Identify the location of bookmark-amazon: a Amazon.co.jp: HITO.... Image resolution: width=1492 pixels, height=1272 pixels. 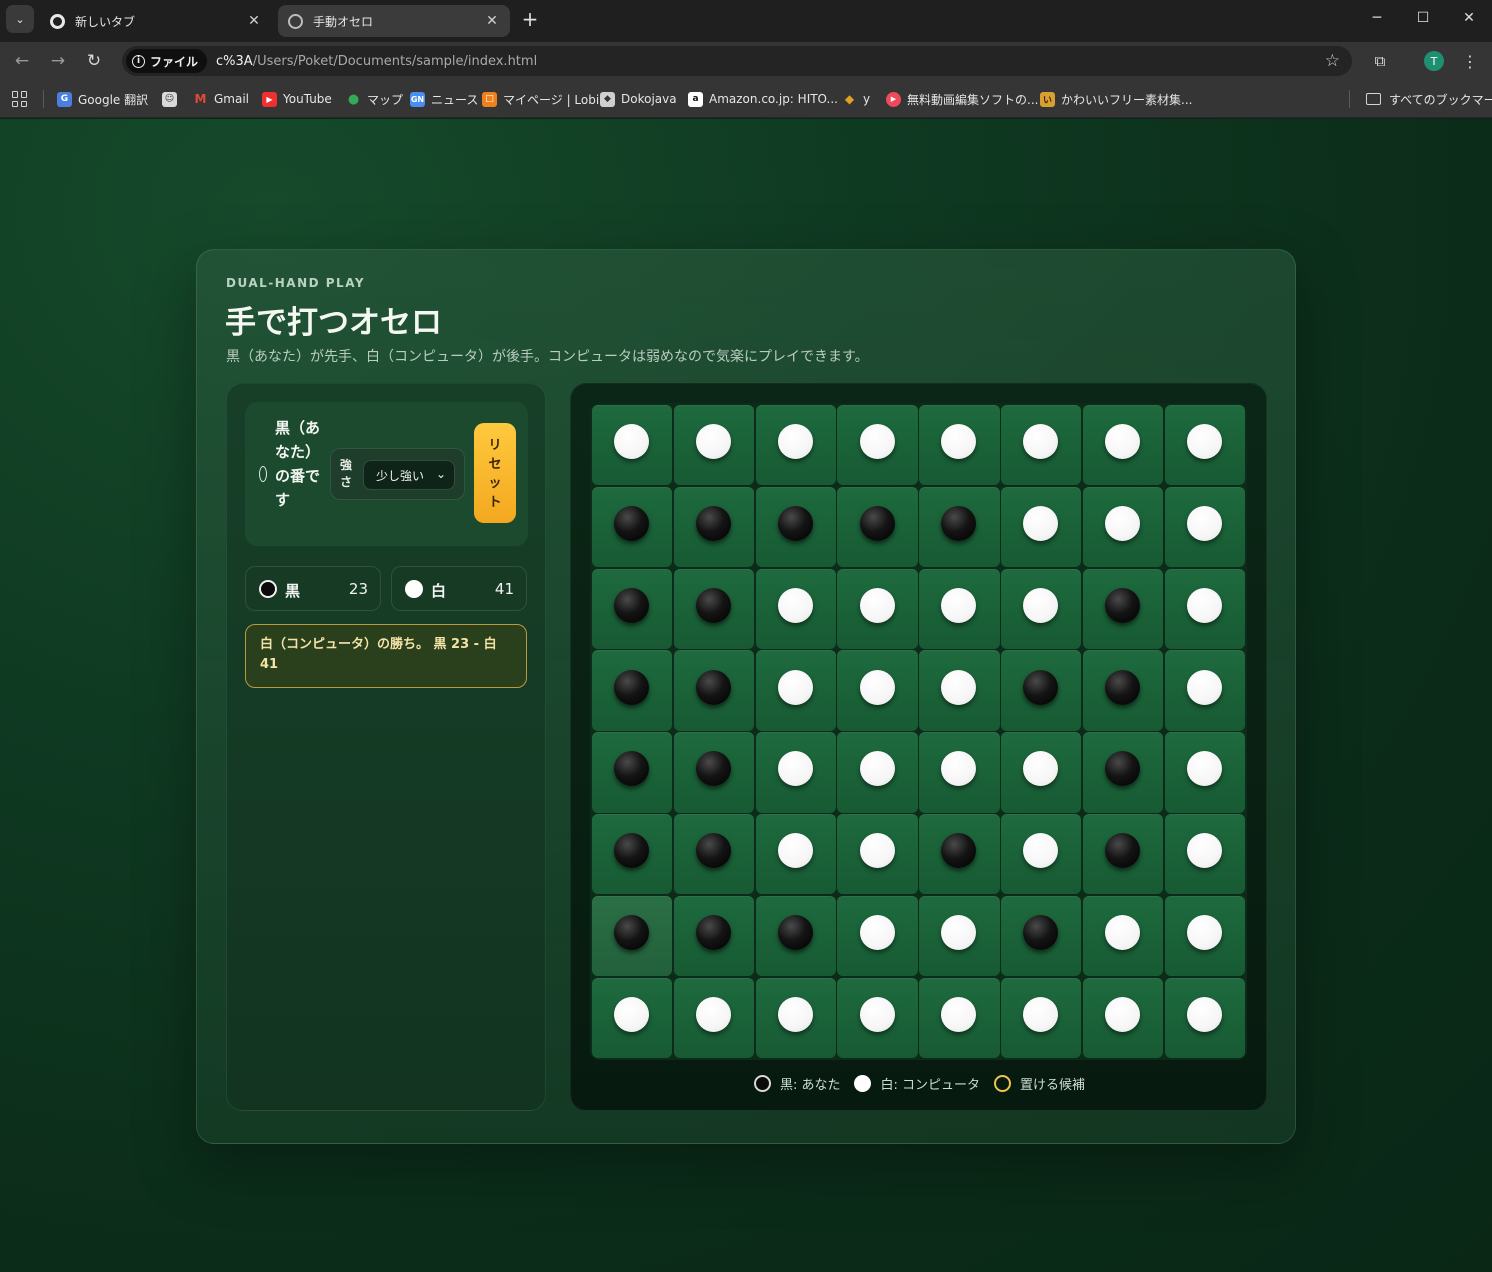
(763, 99).